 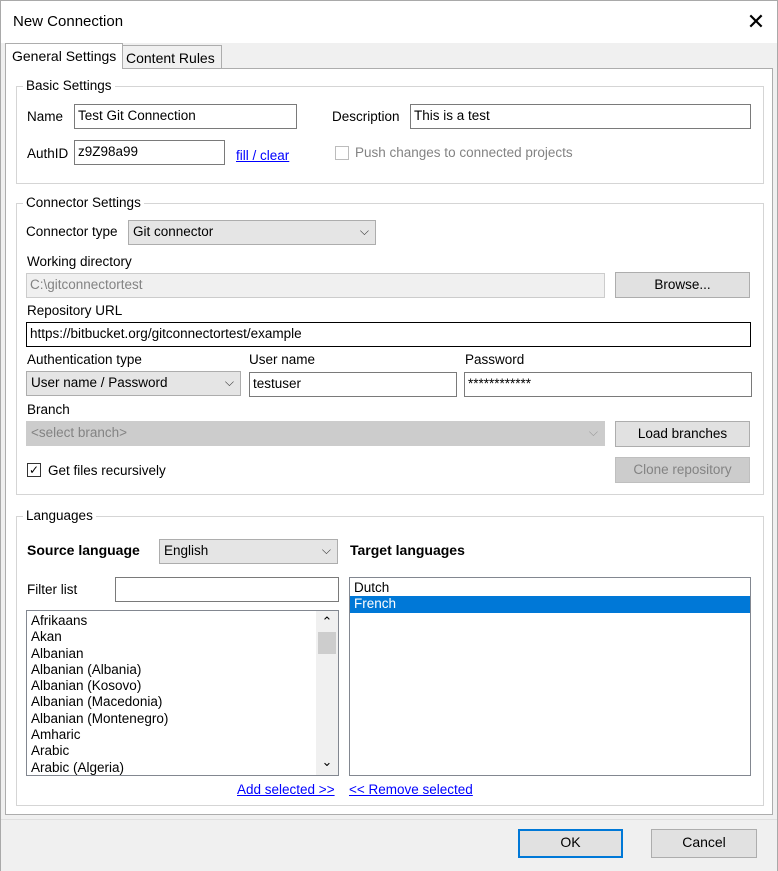 I want to click on auth-type-select: User name / Password ⌵, so click(x=133, y=383).